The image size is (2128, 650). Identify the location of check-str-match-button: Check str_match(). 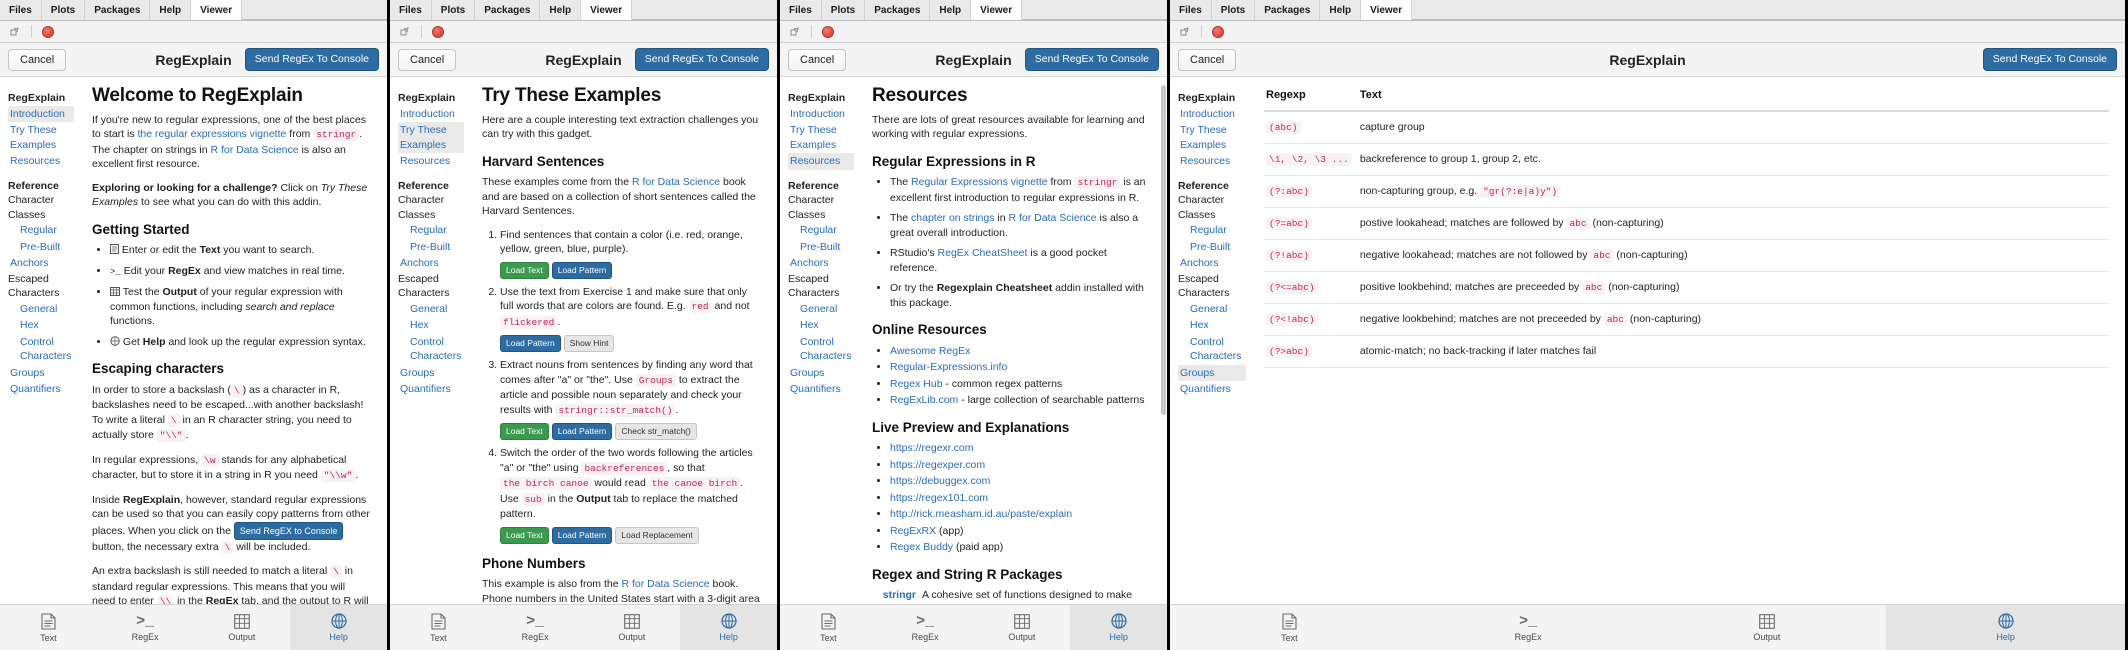
(656, 431).